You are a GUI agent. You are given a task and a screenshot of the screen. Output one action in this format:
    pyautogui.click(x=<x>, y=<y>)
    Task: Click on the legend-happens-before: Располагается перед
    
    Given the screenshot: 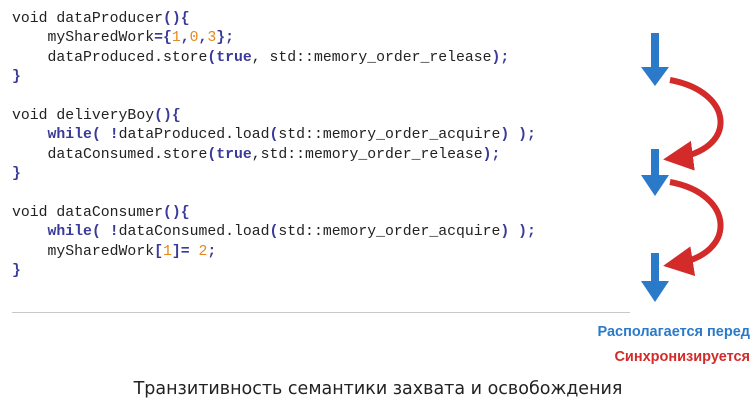 What is the action you would take?
    pyautogui.click(x=673, y=332)
    